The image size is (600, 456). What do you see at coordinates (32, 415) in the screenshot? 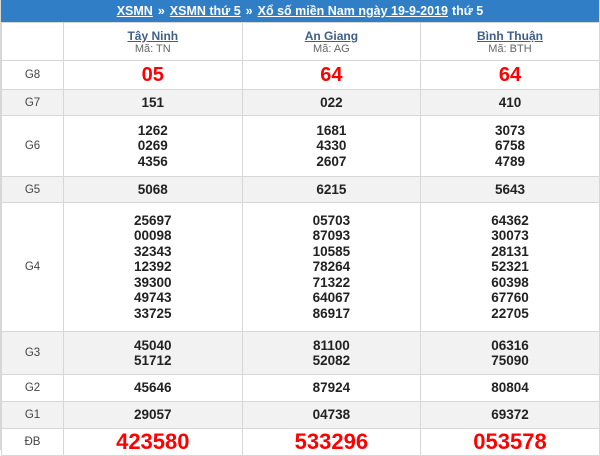
I see `prize-label: G1` at bounding box center [32, 415].